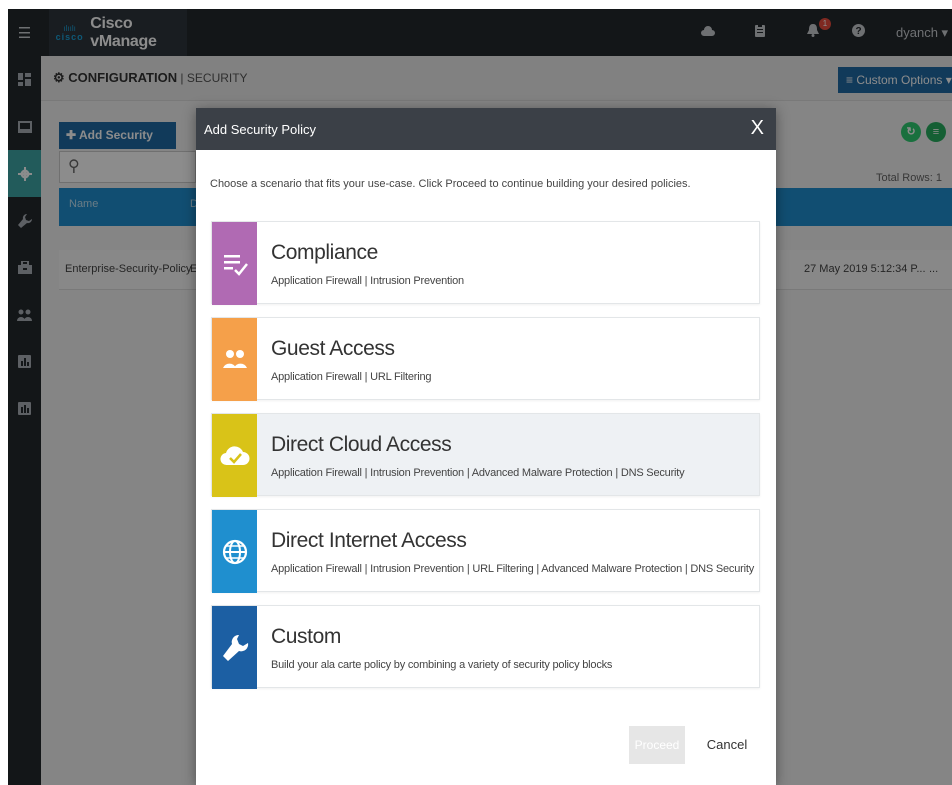  What do you see at coordinates (757, 128) in the screenshot?
I see `close-icon: X` at bounding box center [757, 128].